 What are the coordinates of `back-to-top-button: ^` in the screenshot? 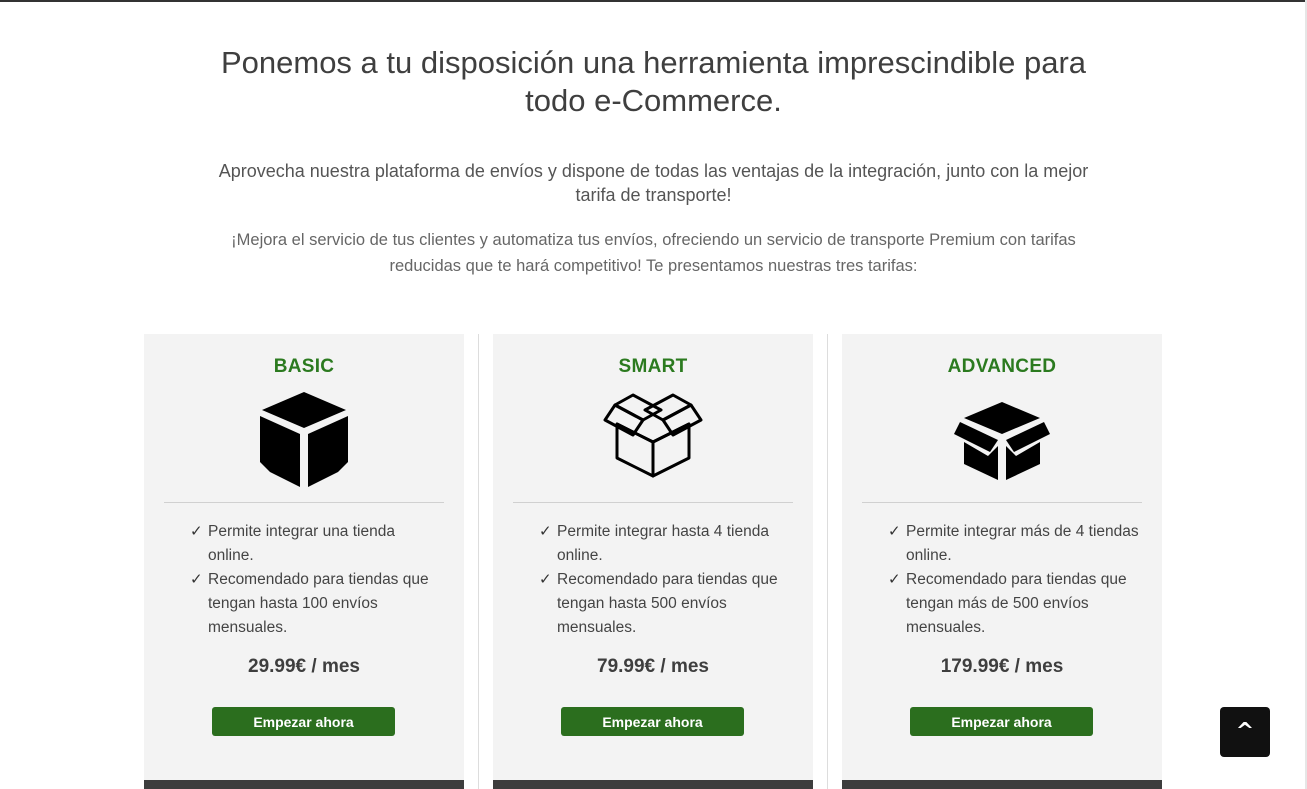 It's located at (1245, 732).